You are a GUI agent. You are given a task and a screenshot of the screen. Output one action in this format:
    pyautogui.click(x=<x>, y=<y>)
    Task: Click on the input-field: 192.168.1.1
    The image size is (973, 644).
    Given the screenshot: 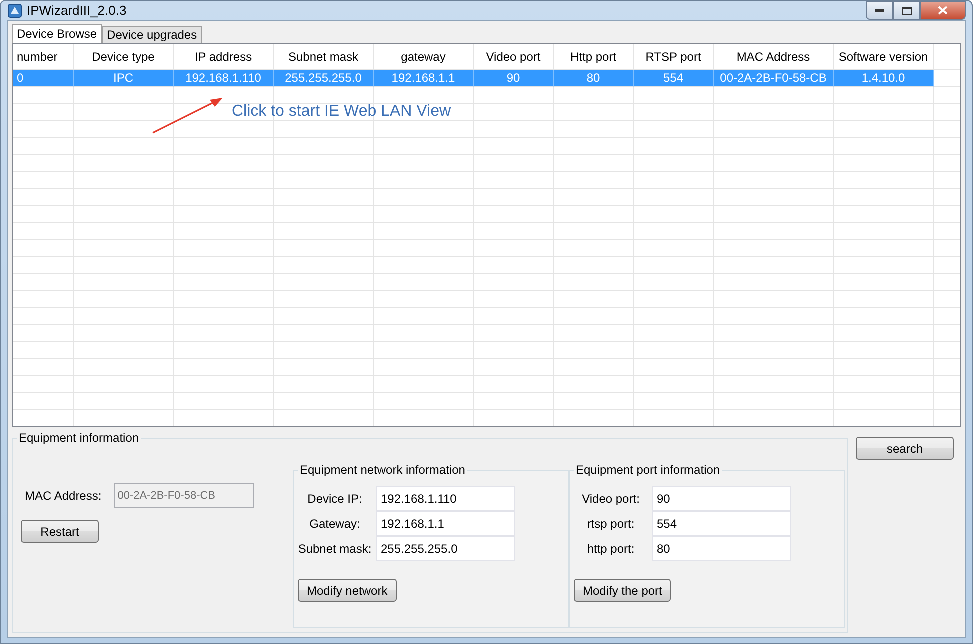 What is the action you would take?
    pyautogui.click(x=445, y=523)
    